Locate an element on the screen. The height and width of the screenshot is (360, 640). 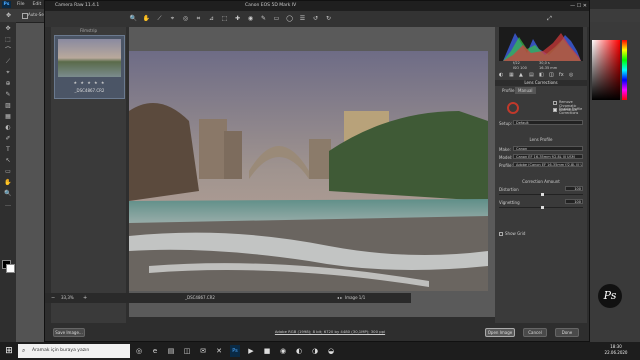
basic-panel-icon: ◐ is located at coordinates (501, 75).